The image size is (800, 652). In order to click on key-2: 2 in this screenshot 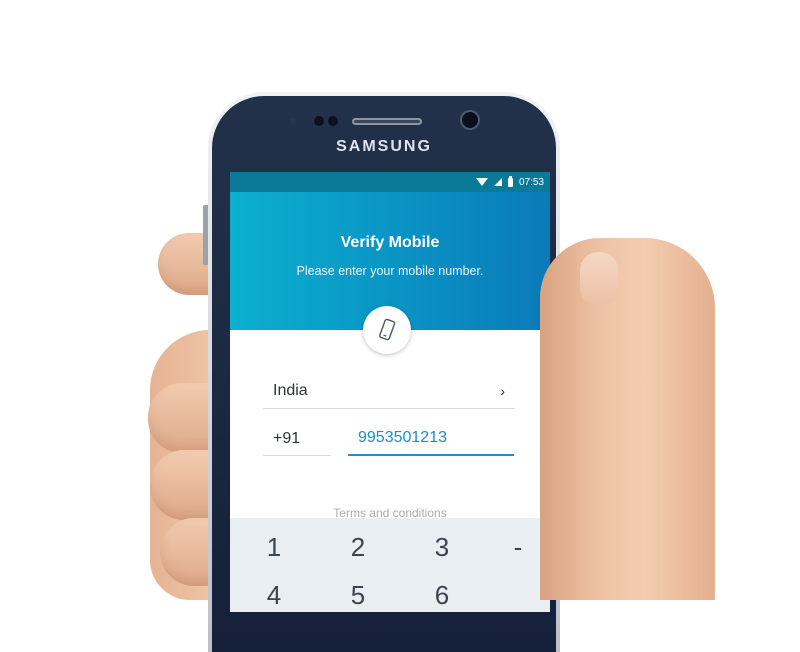, I will do `click(358, 547)`.